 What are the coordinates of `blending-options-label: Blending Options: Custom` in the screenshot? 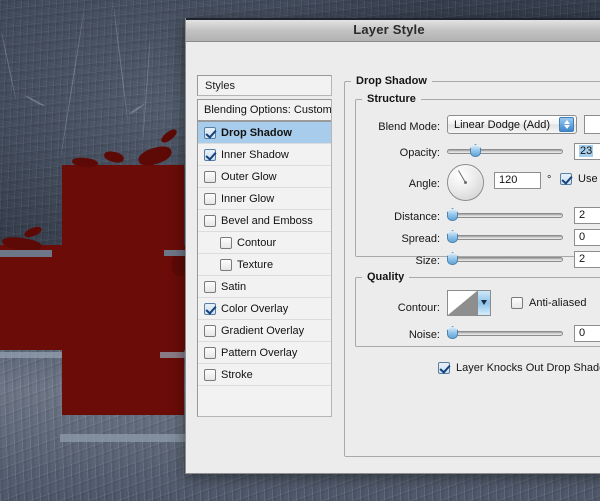 It's located at (268, 110).